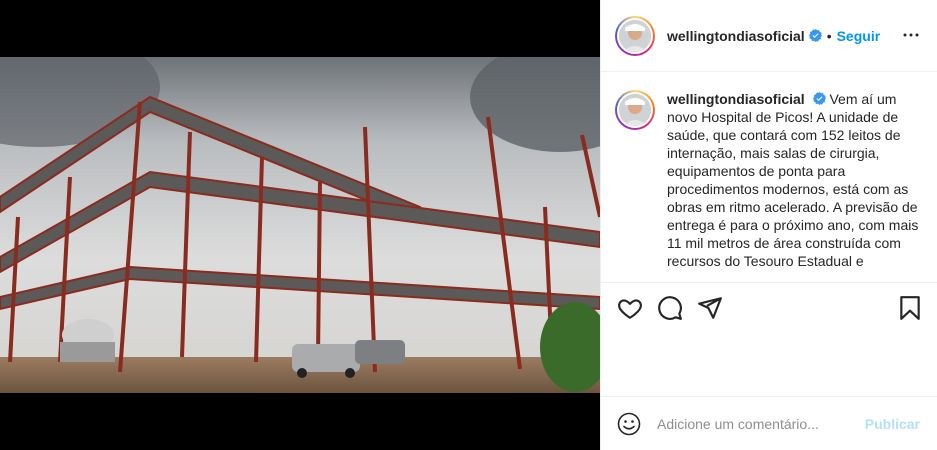 The width and height of the screenshot is (937, 450). Describe the element at coordinates (670, 308) in the screenshot. I see `comment-icon` at that location.